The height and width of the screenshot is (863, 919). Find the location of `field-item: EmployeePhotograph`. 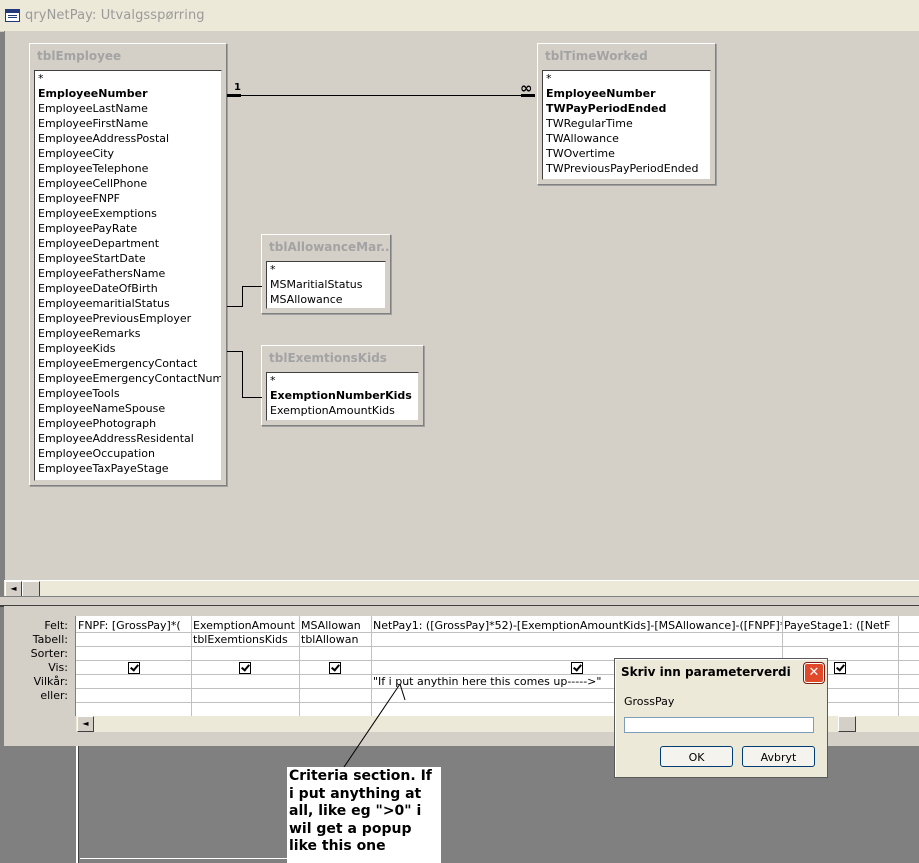

field-item: EmployeePhotograph is located at coordinates (128, 423).